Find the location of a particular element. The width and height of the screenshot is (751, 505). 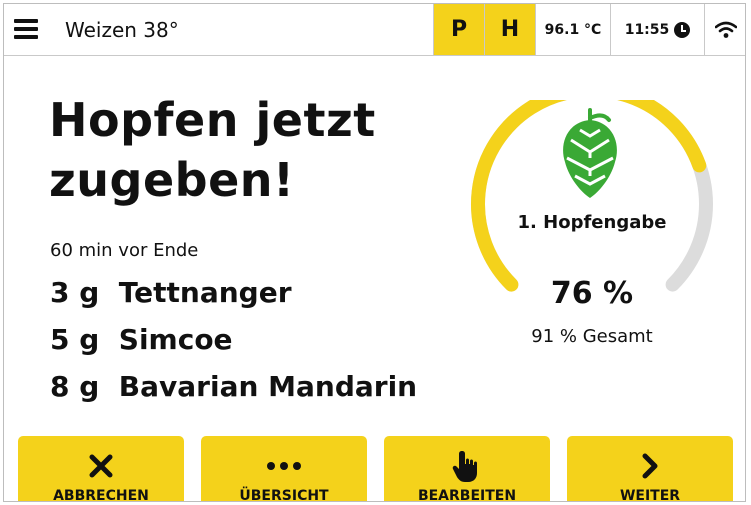

temperature-display: 96.1 °C is located at coordinates (572, 29).